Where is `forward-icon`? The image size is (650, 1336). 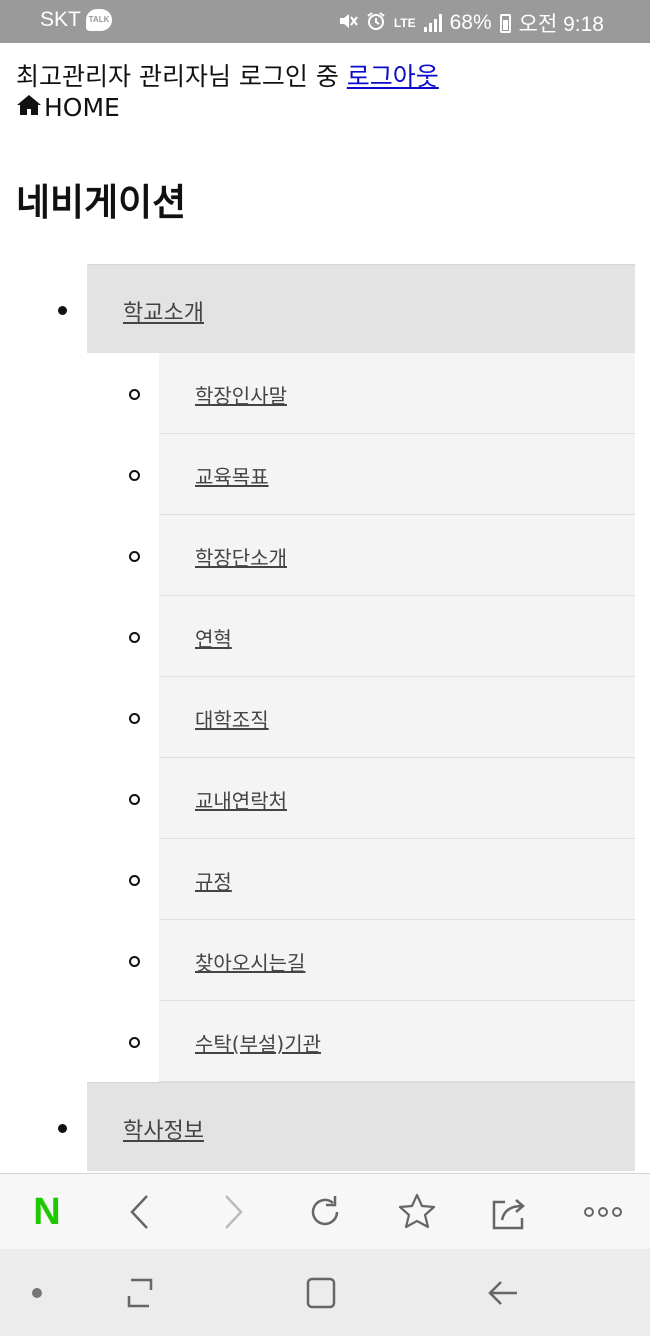
forward-icon is located at coordinates (234, 1212).